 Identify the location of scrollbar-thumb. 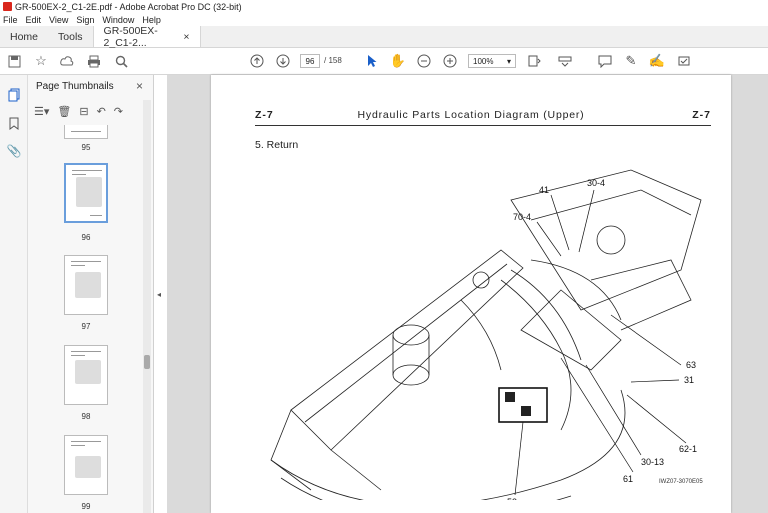
(147, 362).